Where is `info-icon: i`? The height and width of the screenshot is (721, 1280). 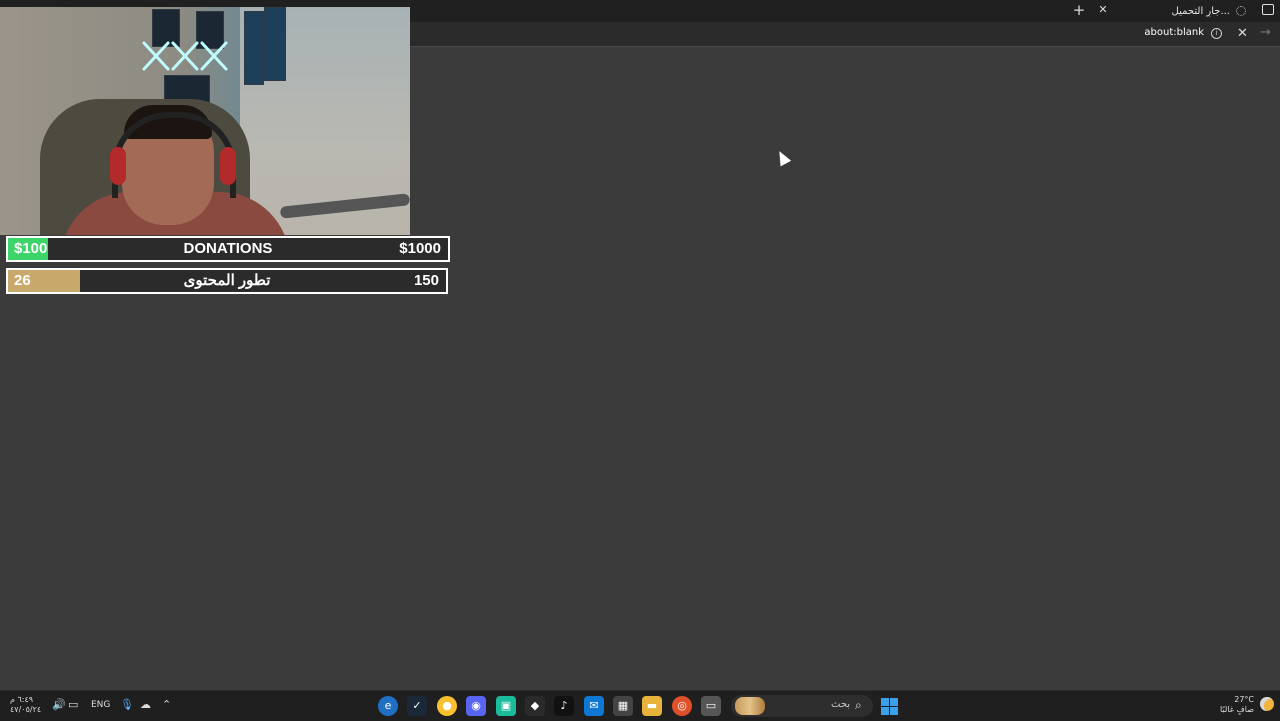
info-icon: i is located at coordinates (1216, 33).